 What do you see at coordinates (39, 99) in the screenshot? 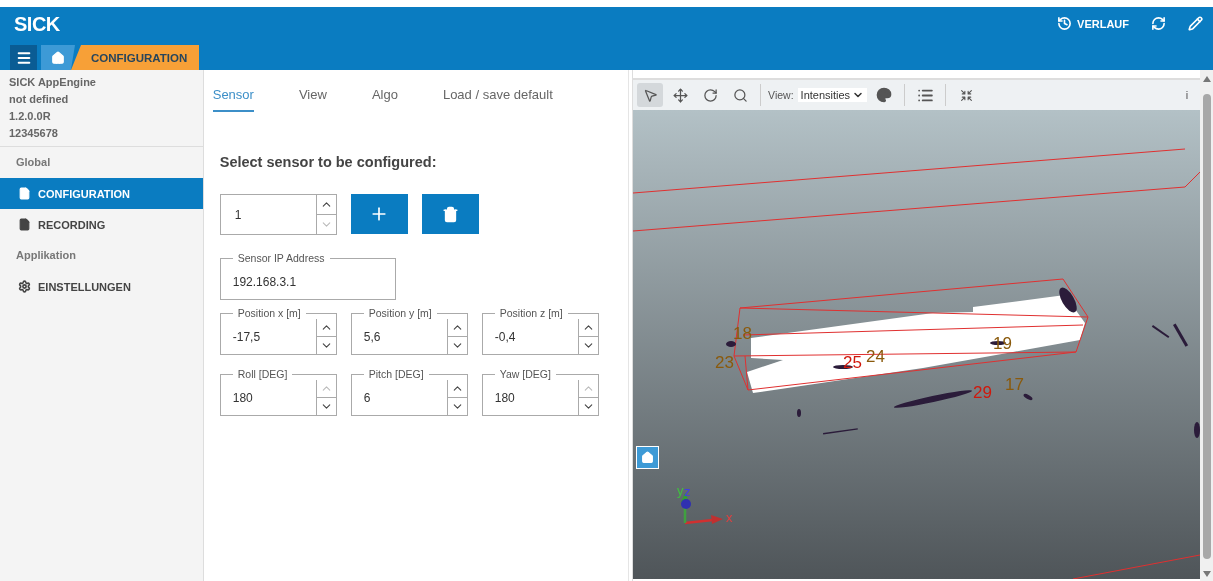
I see `device-info: not defined` at bounding box center [39, 99].